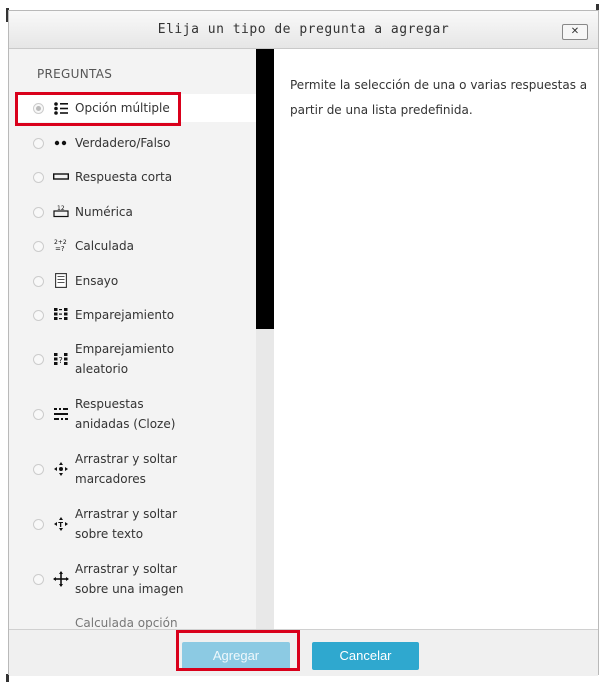 The width and height of the screenshot is (611, 689). What do you see at coordinates (38, 469) in the screenshot?
I see `radio-drag-drop-markers` at bounding box center [38, 469].